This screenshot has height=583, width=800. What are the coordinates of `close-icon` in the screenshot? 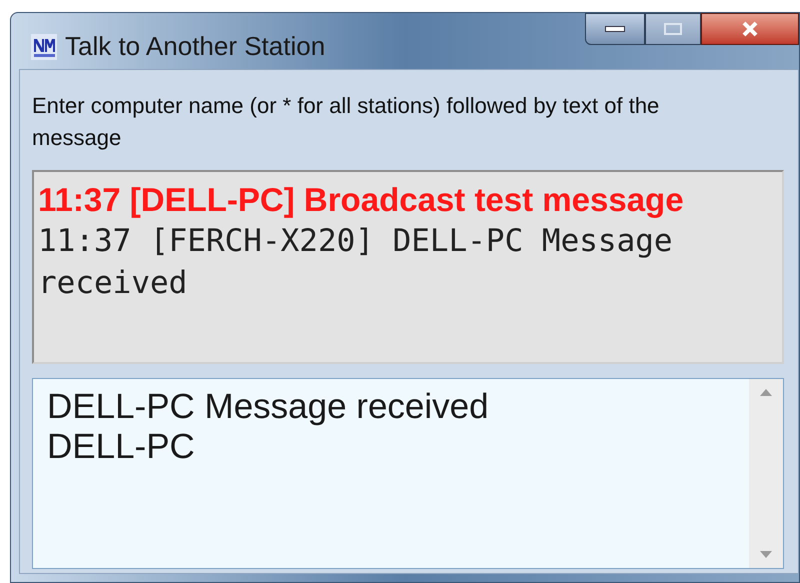 It's located at (750, 29).